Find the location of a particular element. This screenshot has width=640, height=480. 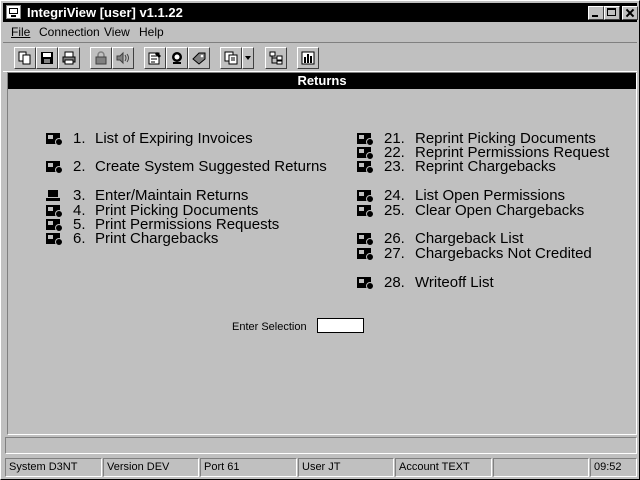

menu-view: View is located at coordinates (117, 32).